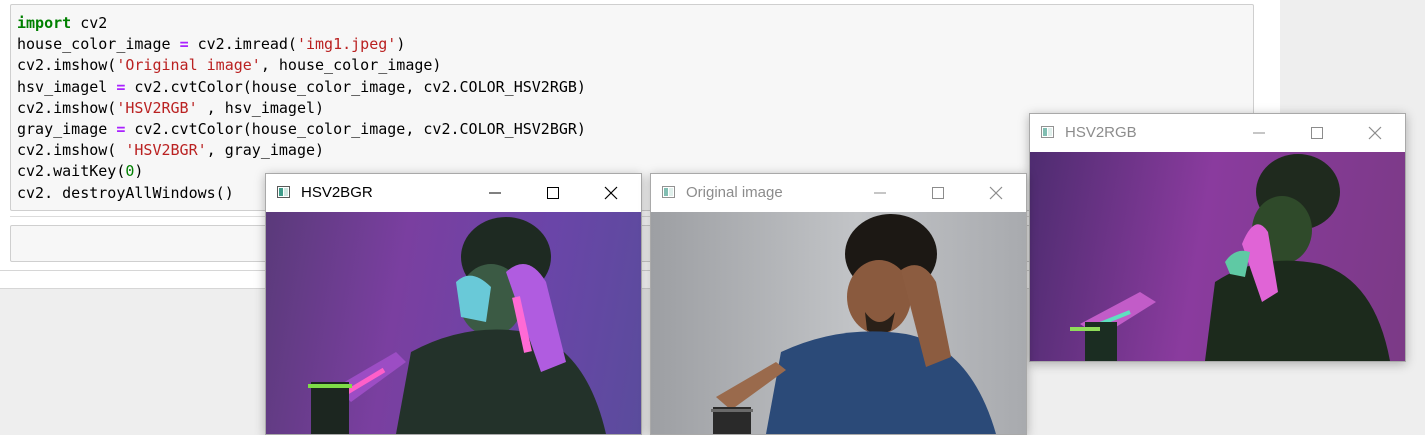 The width and height of the screenshot is (1425, 435). Describe the element at coordinates (457, 325) in the screenshot. I see `hsv2bgr-photo-content` at that location.